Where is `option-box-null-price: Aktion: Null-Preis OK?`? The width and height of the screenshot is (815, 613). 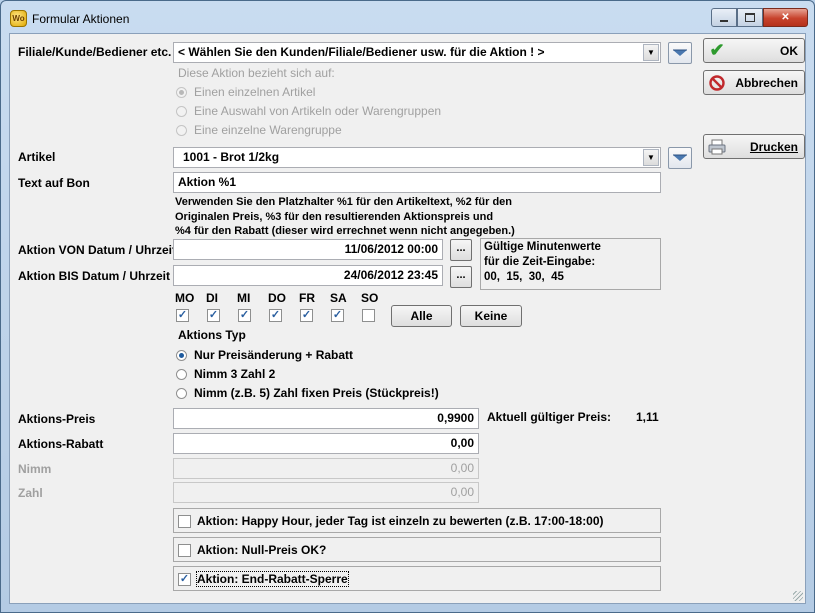
option-box-null-price: Aktion: Null-Preis OK? is located at coordinates (417, 549).